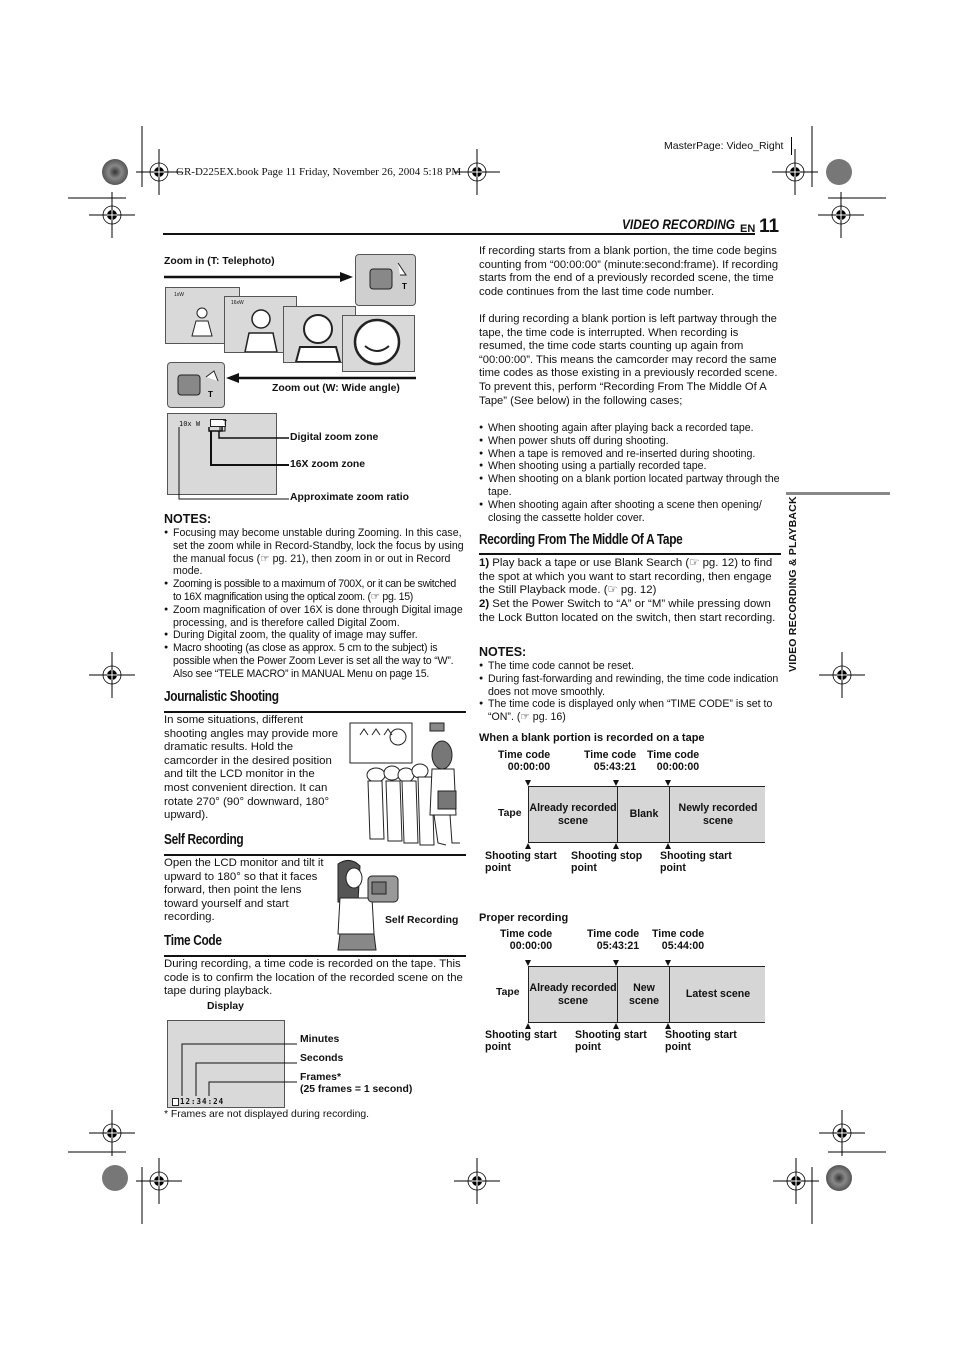 The height and width of the screenshot is (1351, 954). What do you see at coordinates (748, 229) in the screenshot?
I see `running-head-lang: EN` at bounding box center [748, 229].